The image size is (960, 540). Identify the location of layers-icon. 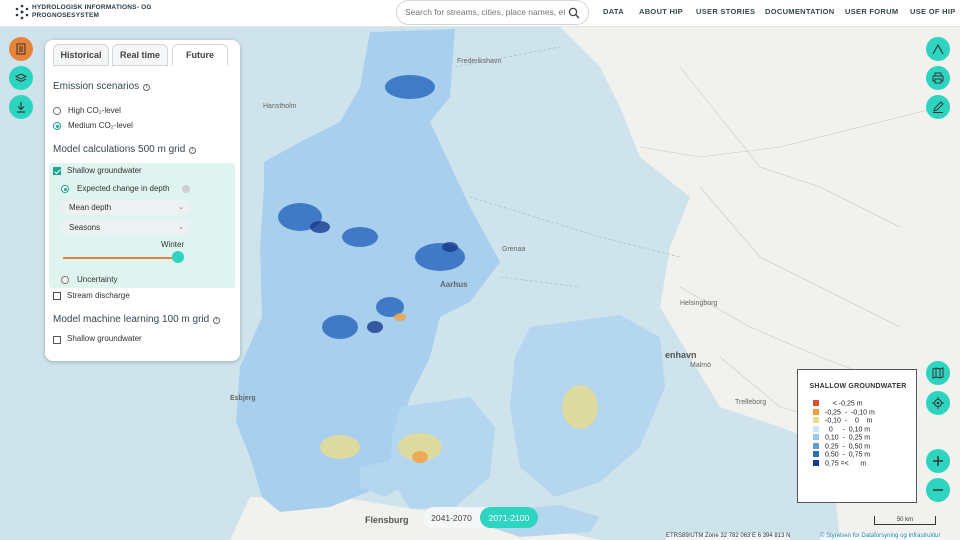
(21, 78).